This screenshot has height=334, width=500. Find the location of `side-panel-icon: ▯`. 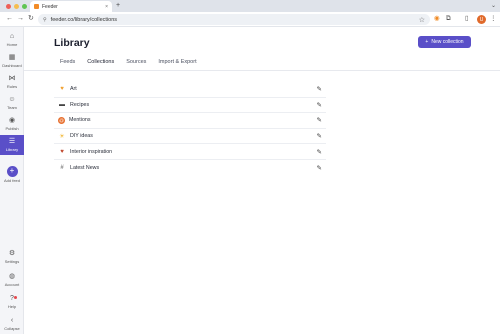

side-panel-icon: ▯ is located at coordinates (467, 19).